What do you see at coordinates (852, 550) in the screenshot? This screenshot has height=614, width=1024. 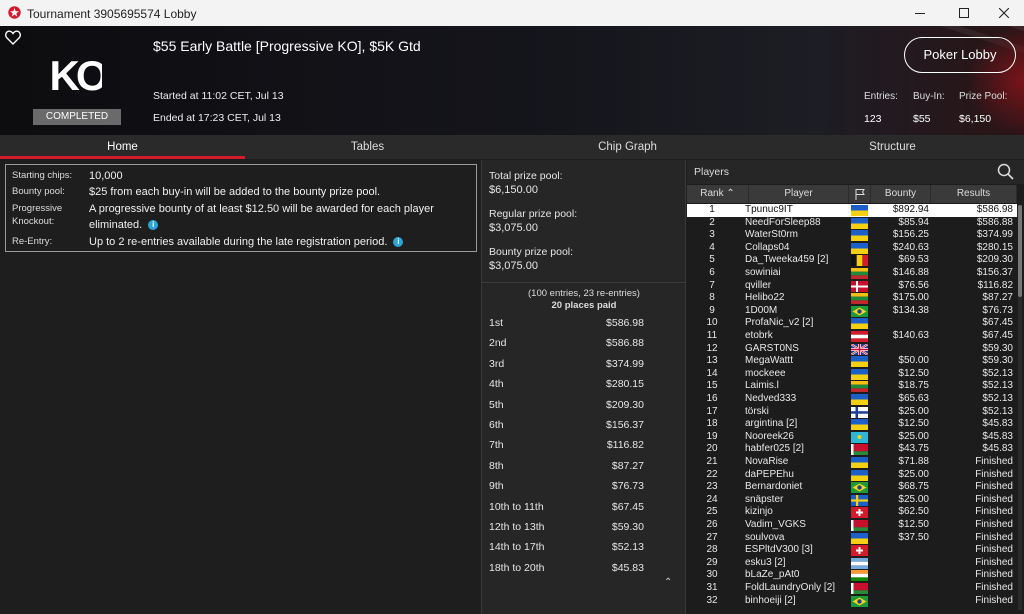 I see `player-row: 28 ESPltdV300 [3] Finished` at bounding box center [852, 550].